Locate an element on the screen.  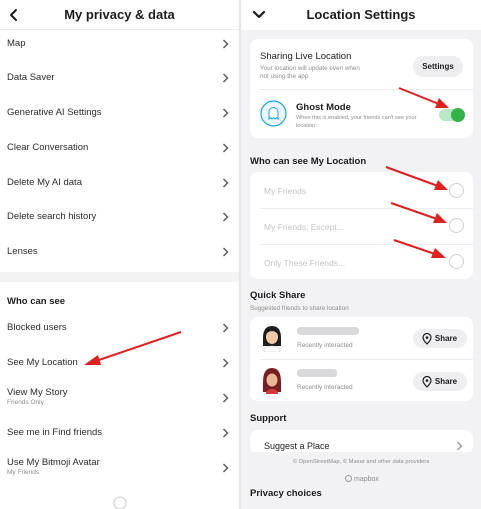
annotation-arrow-icon is located at coordinates (133, 348).